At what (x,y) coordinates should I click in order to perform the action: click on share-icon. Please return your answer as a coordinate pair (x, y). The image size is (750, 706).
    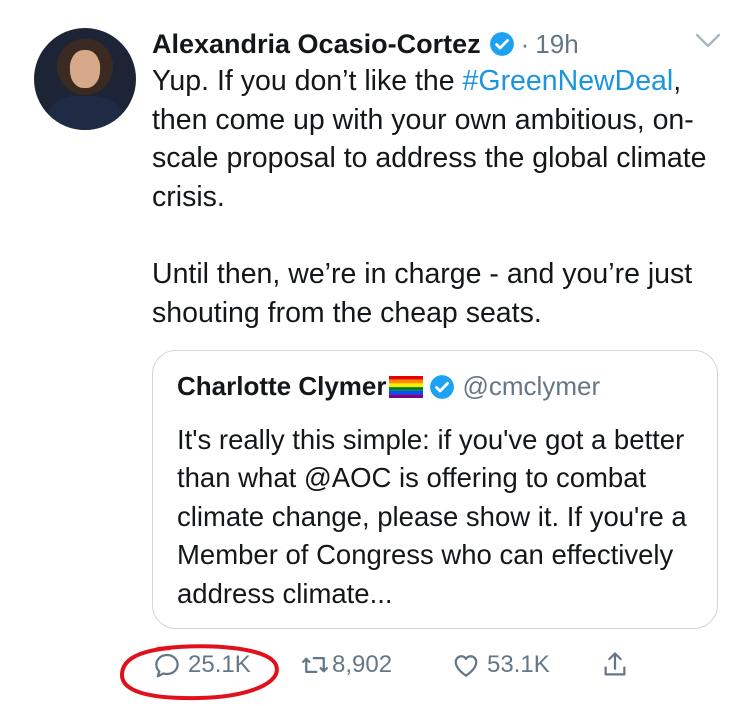
    Looking at the image, I should click on (615, 664).